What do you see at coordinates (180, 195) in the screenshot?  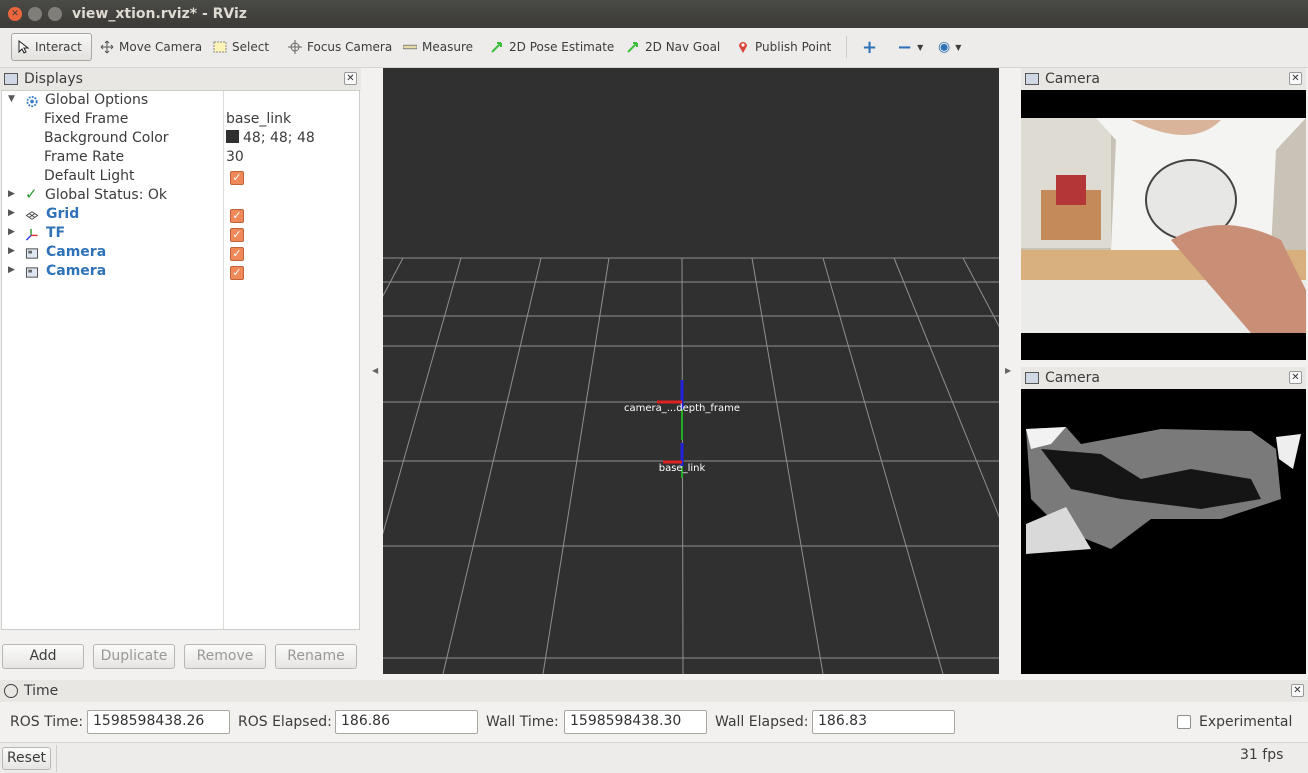 I see `tree-row-global-status: ▶ ✓ Global Status: Ok` at bounding box center [180, 195].